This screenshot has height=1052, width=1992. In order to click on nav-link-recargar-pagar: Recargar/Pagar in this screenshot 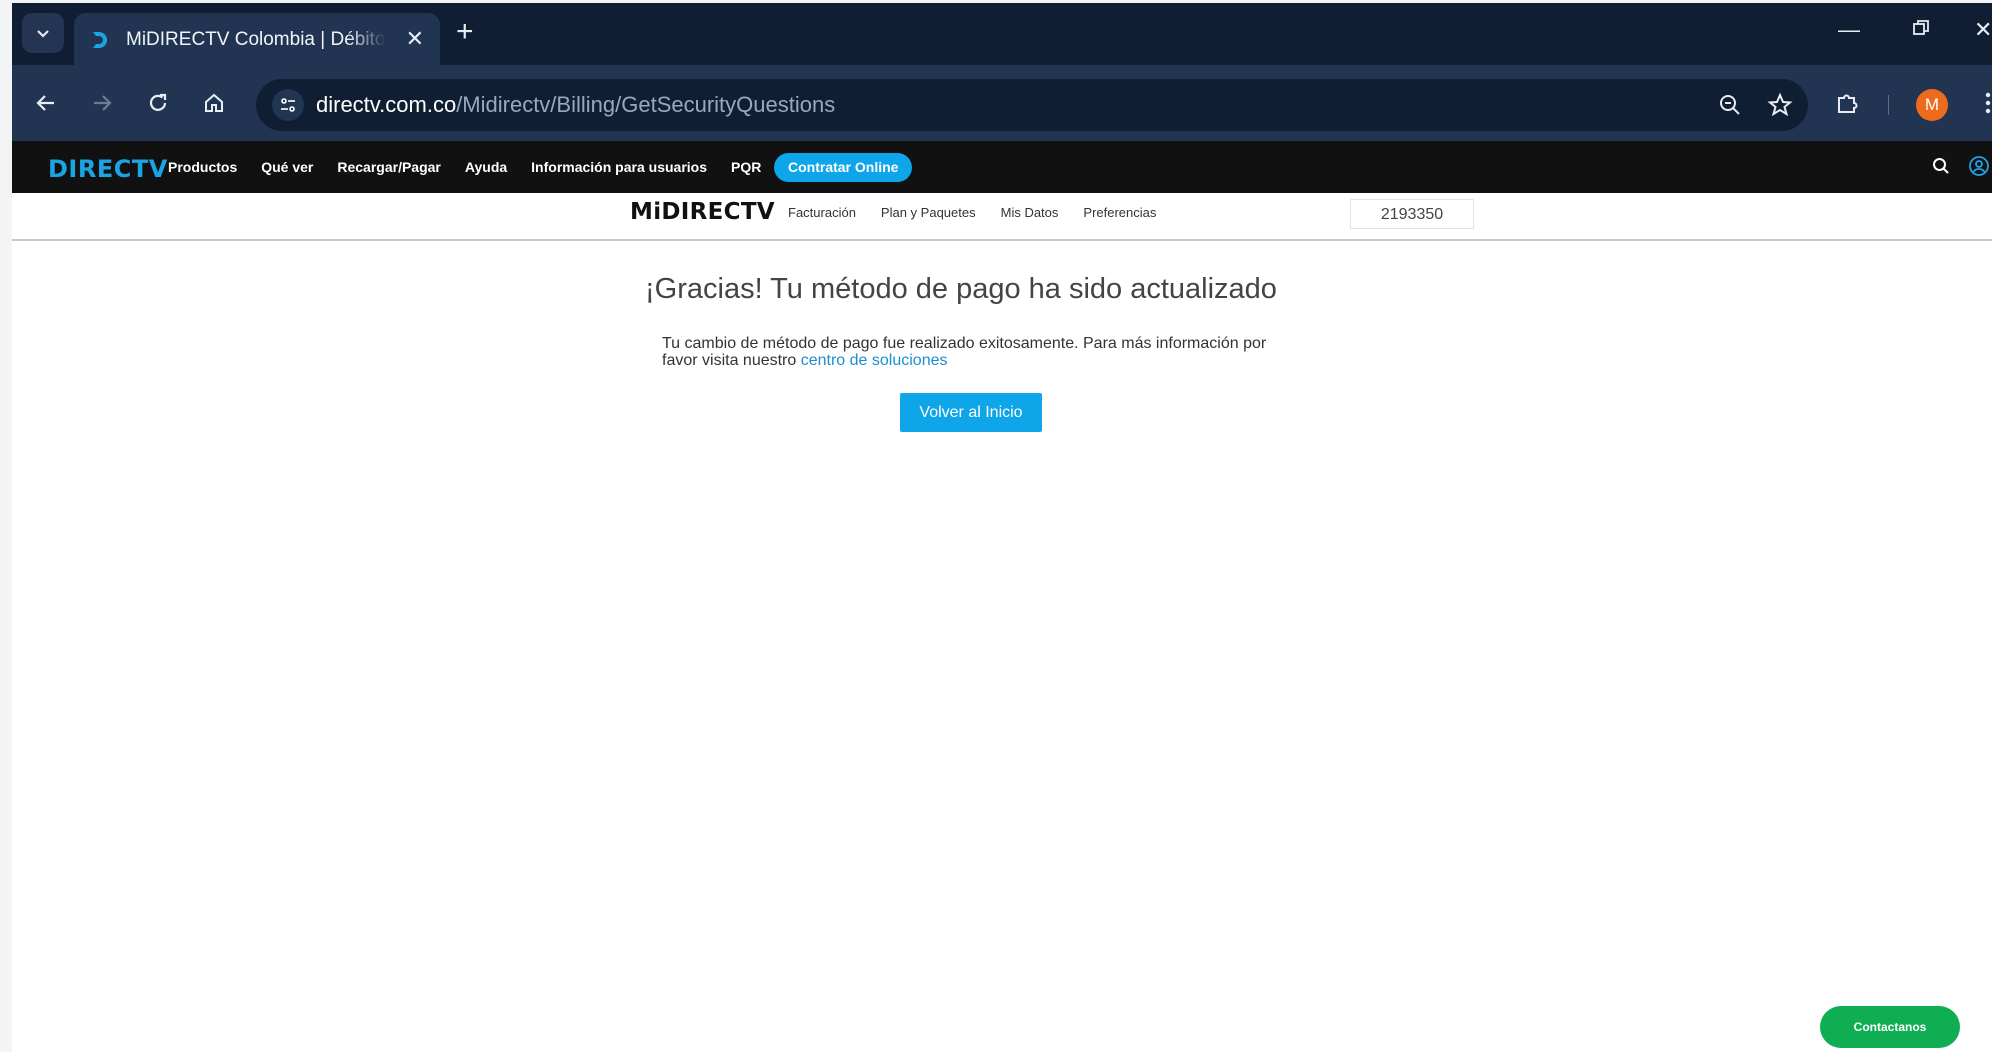, I will do `click(389, 167)`.